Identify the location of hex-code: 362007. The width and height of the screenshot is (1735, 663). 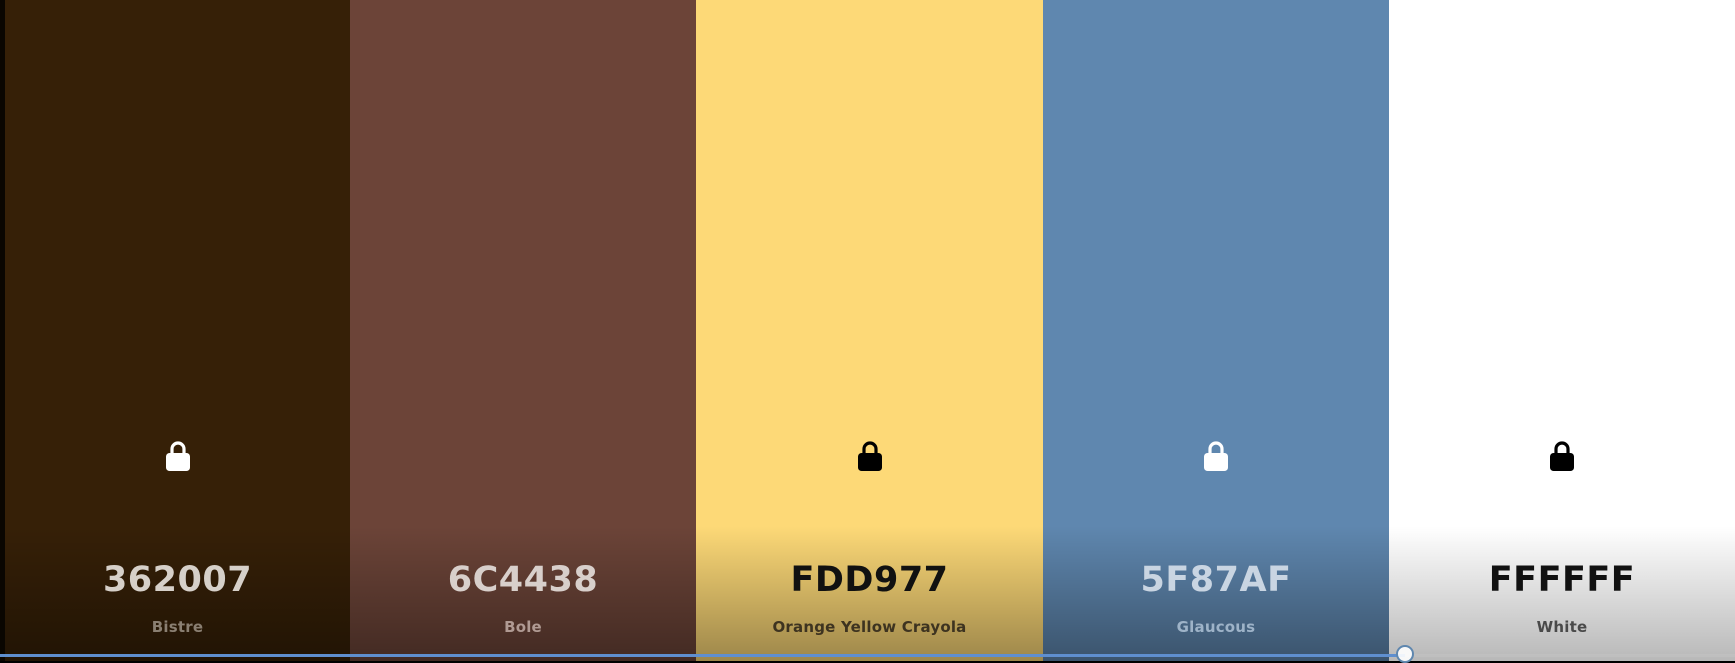
(177, 580).